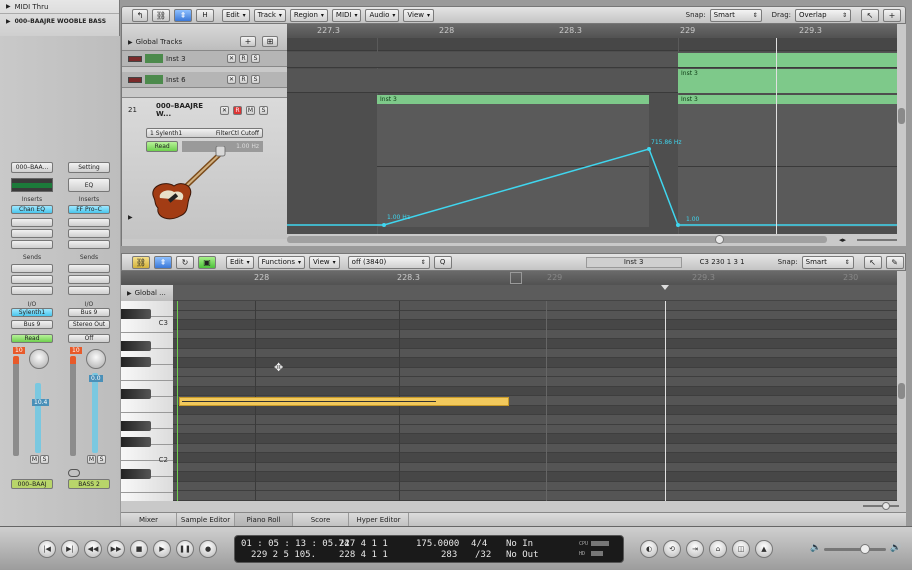  What do you see at coordinates (886, 506) in the screenshot?
I see `zoom-knob-icon` at bounding box center [886, 506].